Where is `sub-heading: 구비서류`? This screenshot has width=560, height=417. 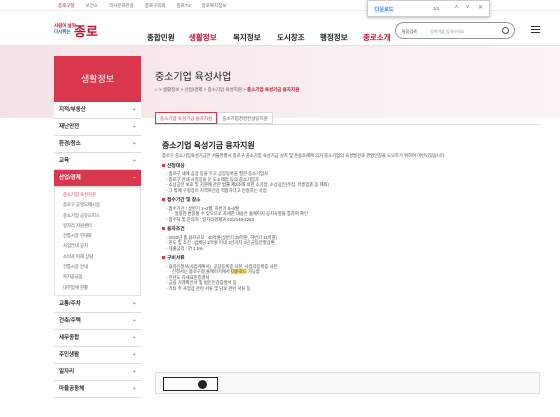
sub-heading: 구비서류 is located at coordinates (328, 259).